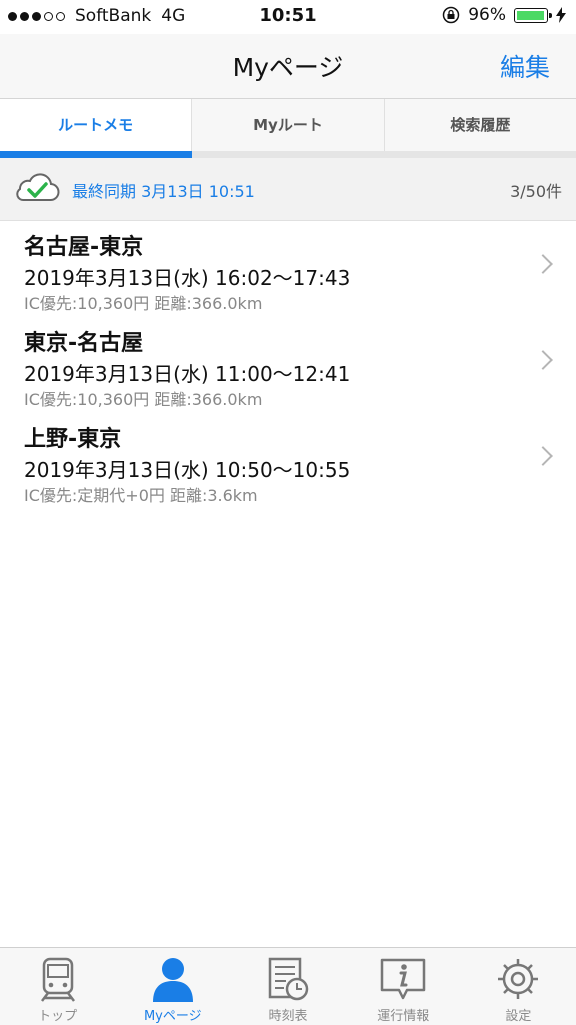 This screenshot has height=1025, width=576. What do you see at coordinates (163, 191) in the screenshot?
I see `last-sync-text: 最終同期 3月13日 10:51` at bounding box center [163, 191].